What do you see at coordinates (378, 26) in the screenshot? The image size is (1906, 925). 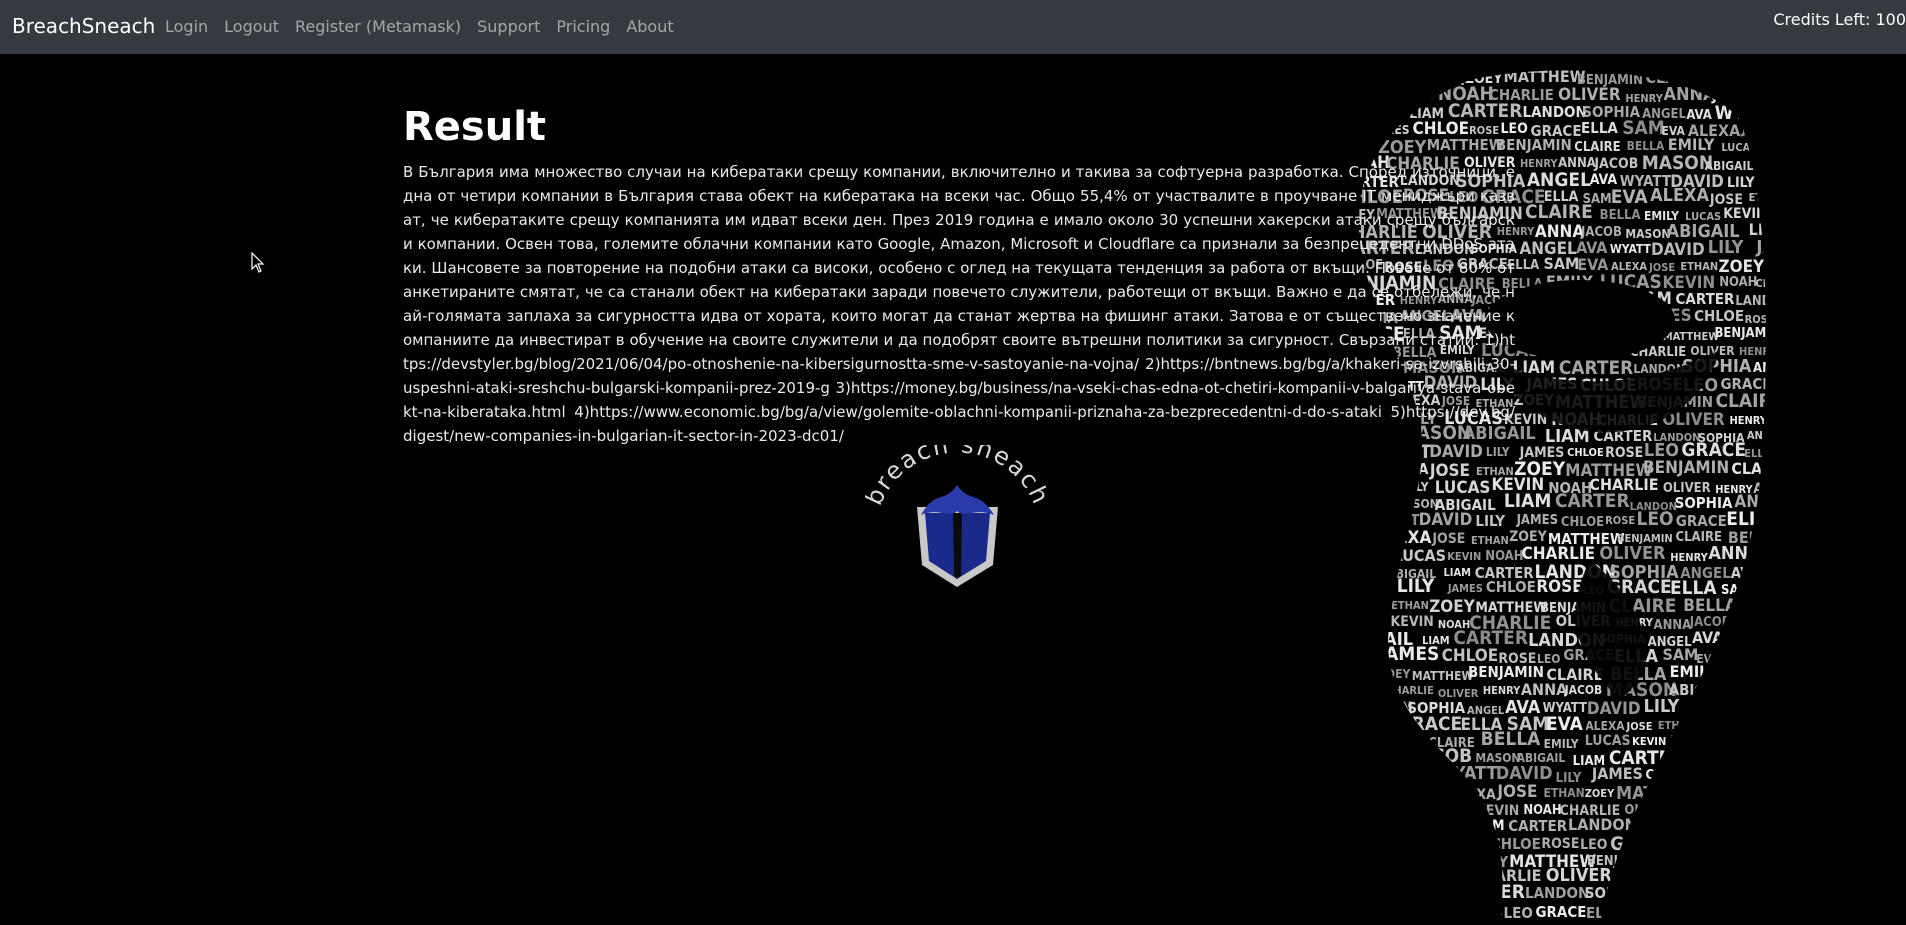 I see `nav-register-link: Register (Metamask)` at bounding box center [378, 26].